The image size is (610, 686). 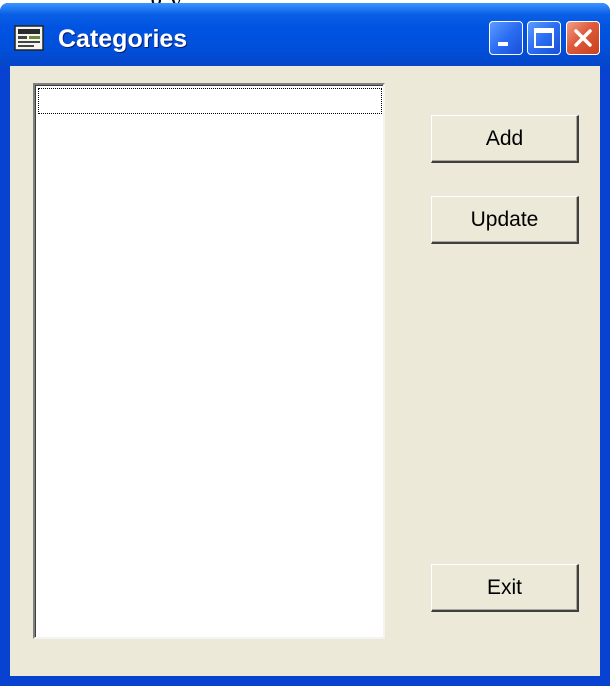 What do you see at coordinates (305, 34) in the screenshot?
I see `title-bar: Categories` at bounding box center [305, 34].